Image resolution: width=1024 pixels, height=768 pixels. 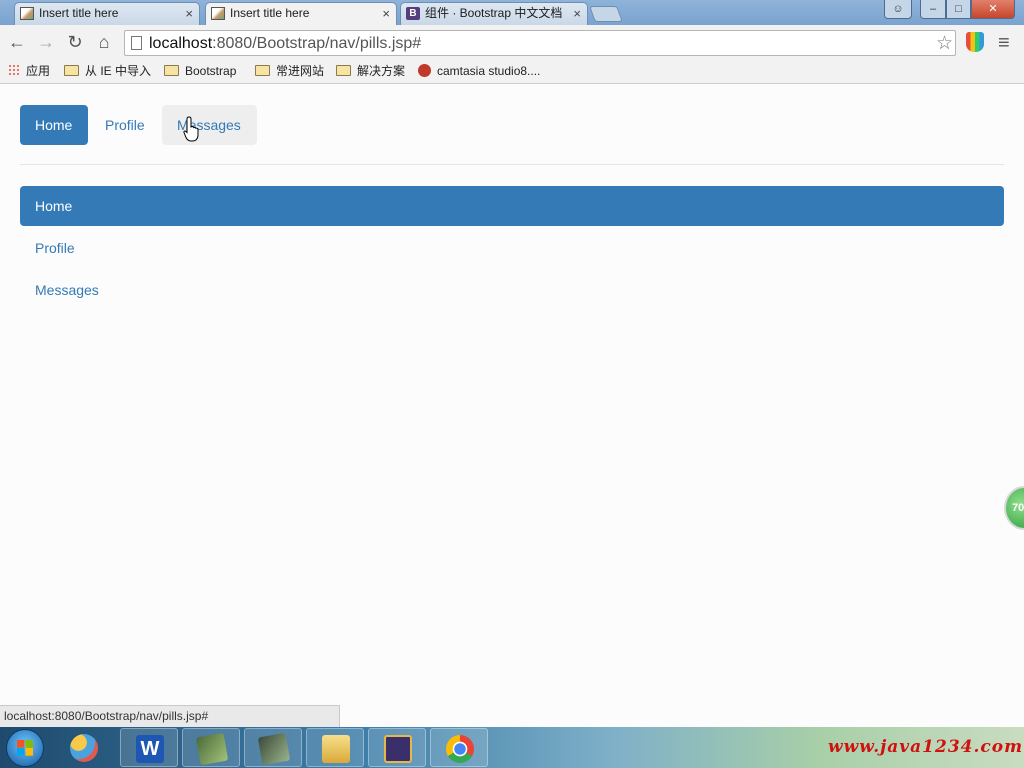 What do you see at coordinates (944, 43) in the screenshot?
I see `star-icon: ☆` at bounding box center [944, 43].